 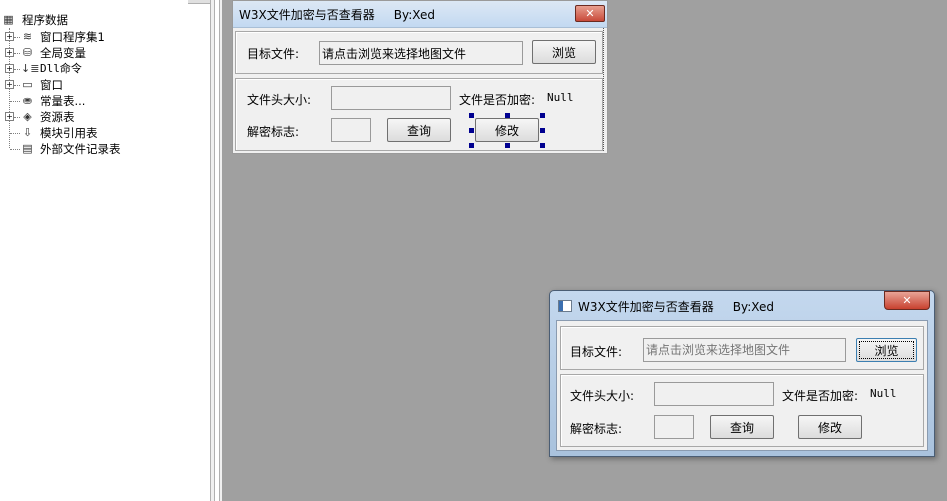 I want to click on designer-query-button: 查询, so click(x=419, y=130).